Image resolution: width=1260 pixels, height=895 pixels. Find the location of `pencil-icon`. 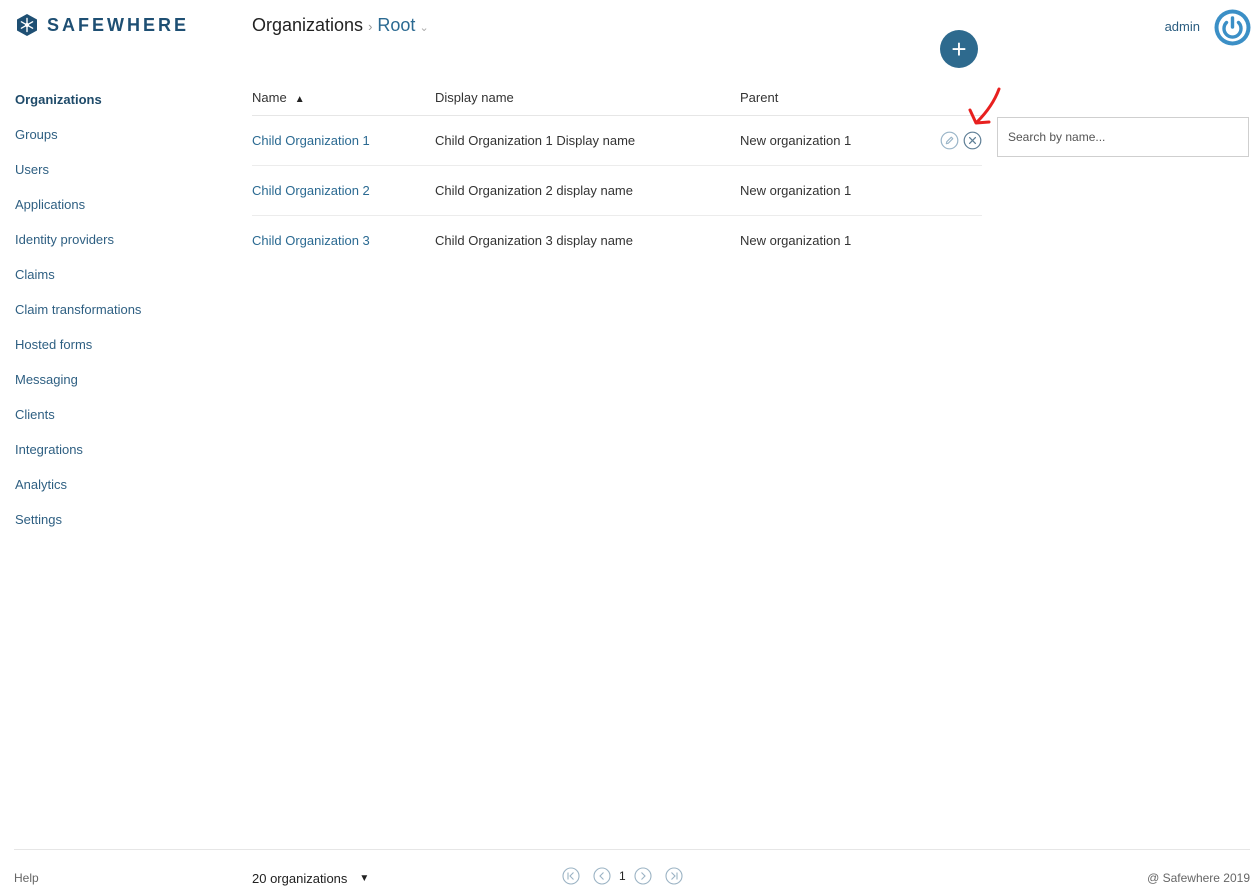

pencil-icon is located at coordinates (949, 140).